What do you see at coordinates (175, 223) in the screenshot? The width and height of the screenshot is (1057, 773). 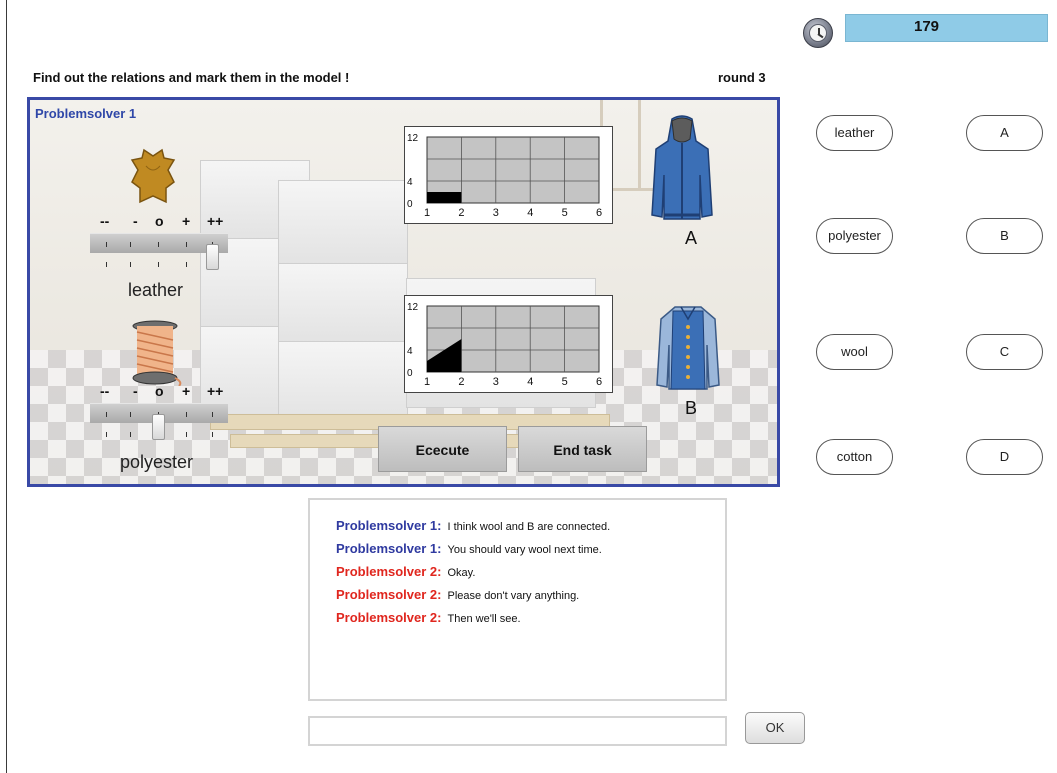 I see `slider-scale-leather: -- - o + ++` at bounding box center [175, 223].